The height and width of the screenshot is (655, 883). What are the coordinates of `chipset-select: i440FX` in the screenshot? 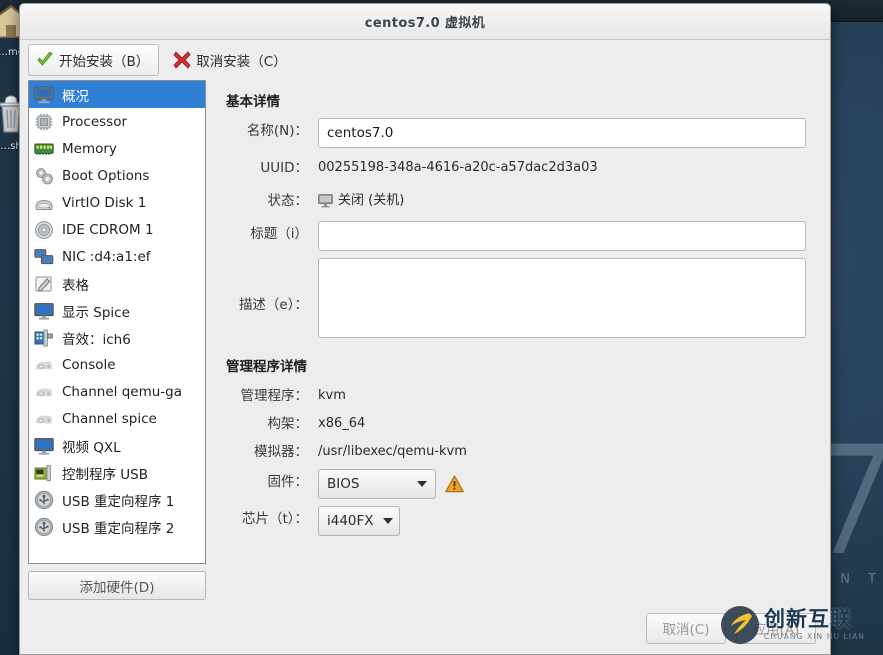 It's located at (359, 521).